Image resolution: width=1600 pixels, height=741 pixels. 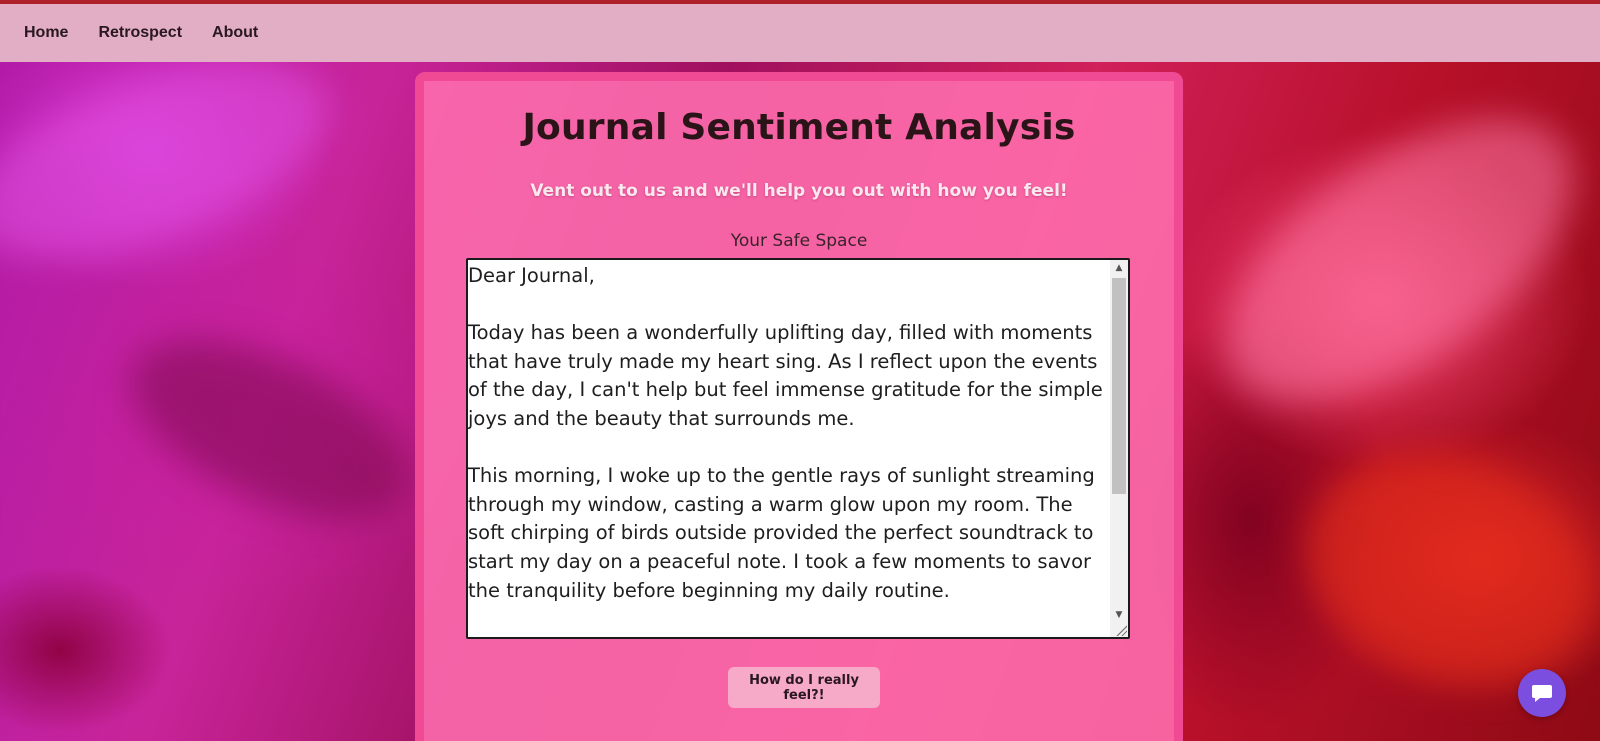 What do you see at coordinates (1121, 630) in the screenshot?
I see `resize-handle-icon` at bounding box center [1121, 630].